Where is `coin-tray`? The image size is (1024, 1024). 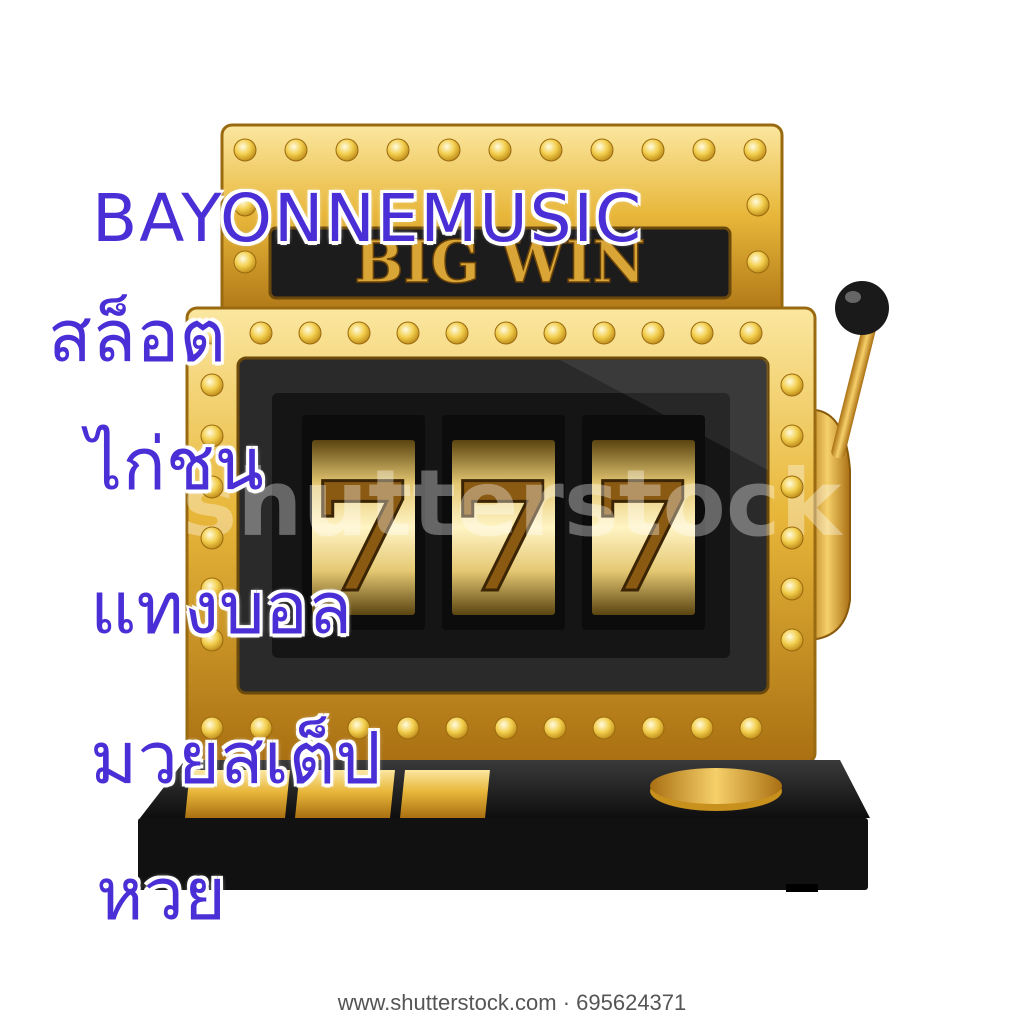 coin-tray is located at coordinates (716, 786).